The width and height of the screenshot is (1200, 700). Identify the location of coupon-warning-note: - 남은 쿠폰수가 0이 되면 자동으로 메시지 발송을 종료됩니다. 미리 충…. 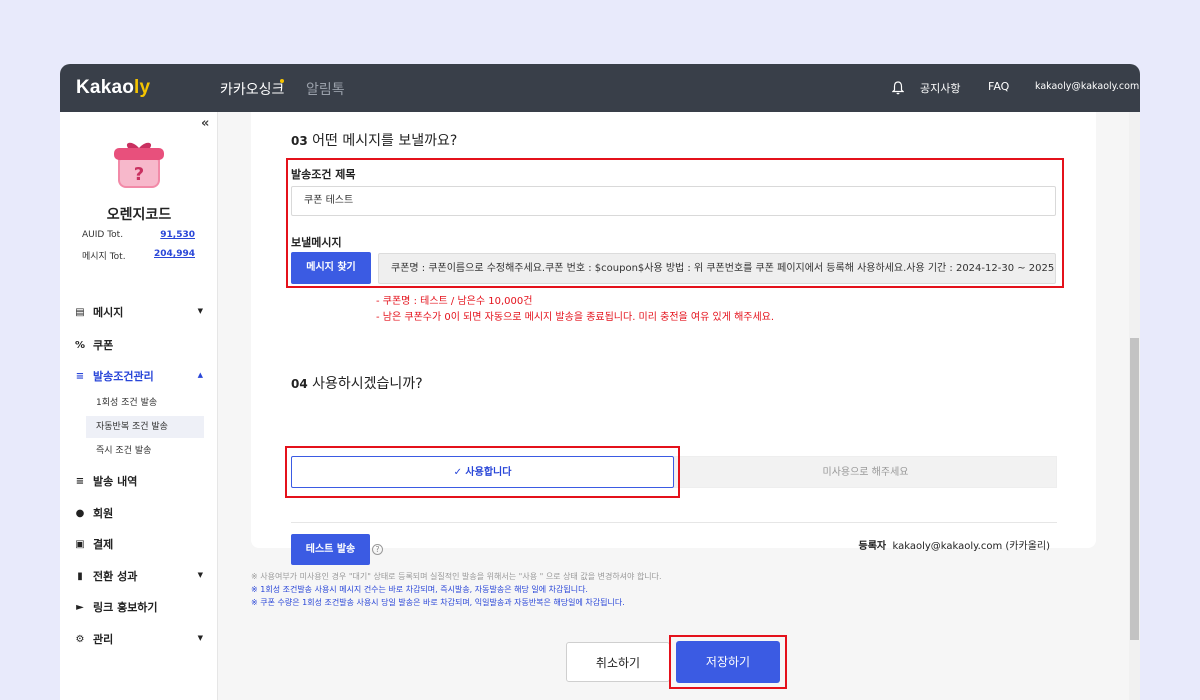
(575, 317).